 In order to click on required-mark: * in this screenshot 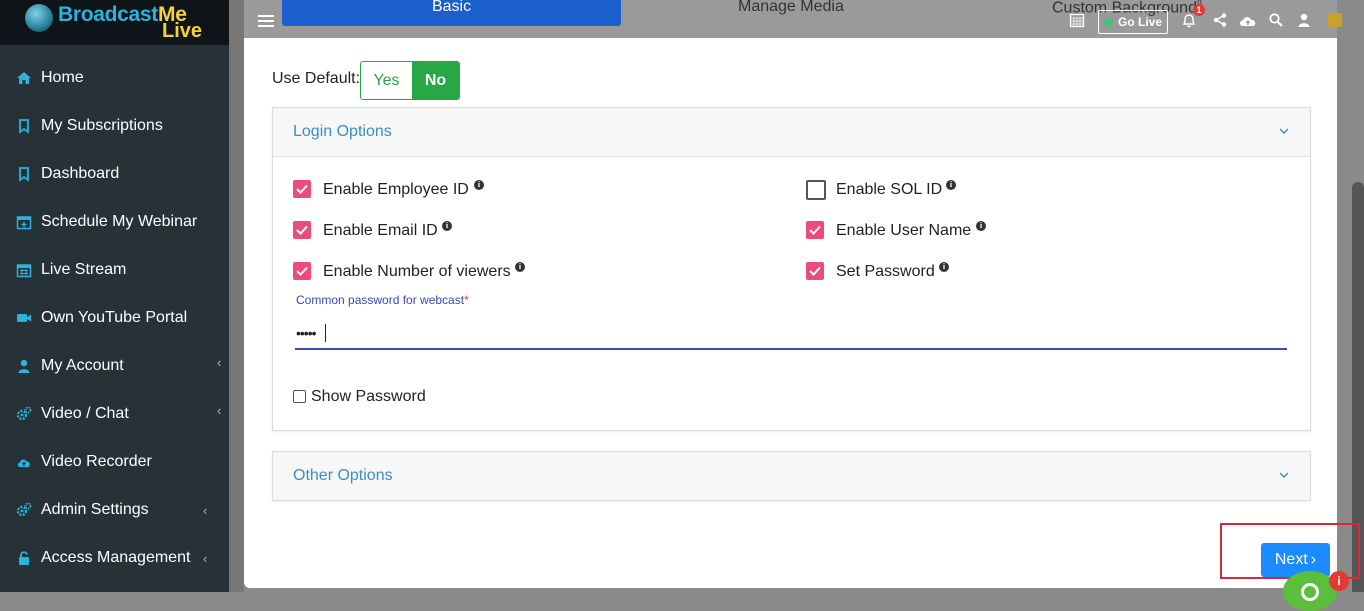, I will do `click(466, 300)`.